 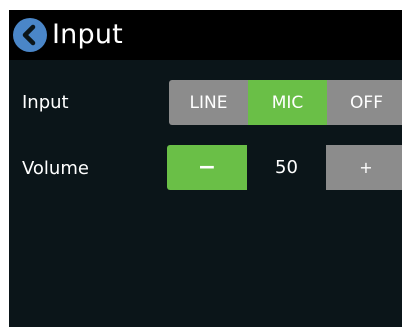 What do you see at coordinates (205, 35) in the screenshot?
I see `header-bar: Input` at bounding box center [205, 35].